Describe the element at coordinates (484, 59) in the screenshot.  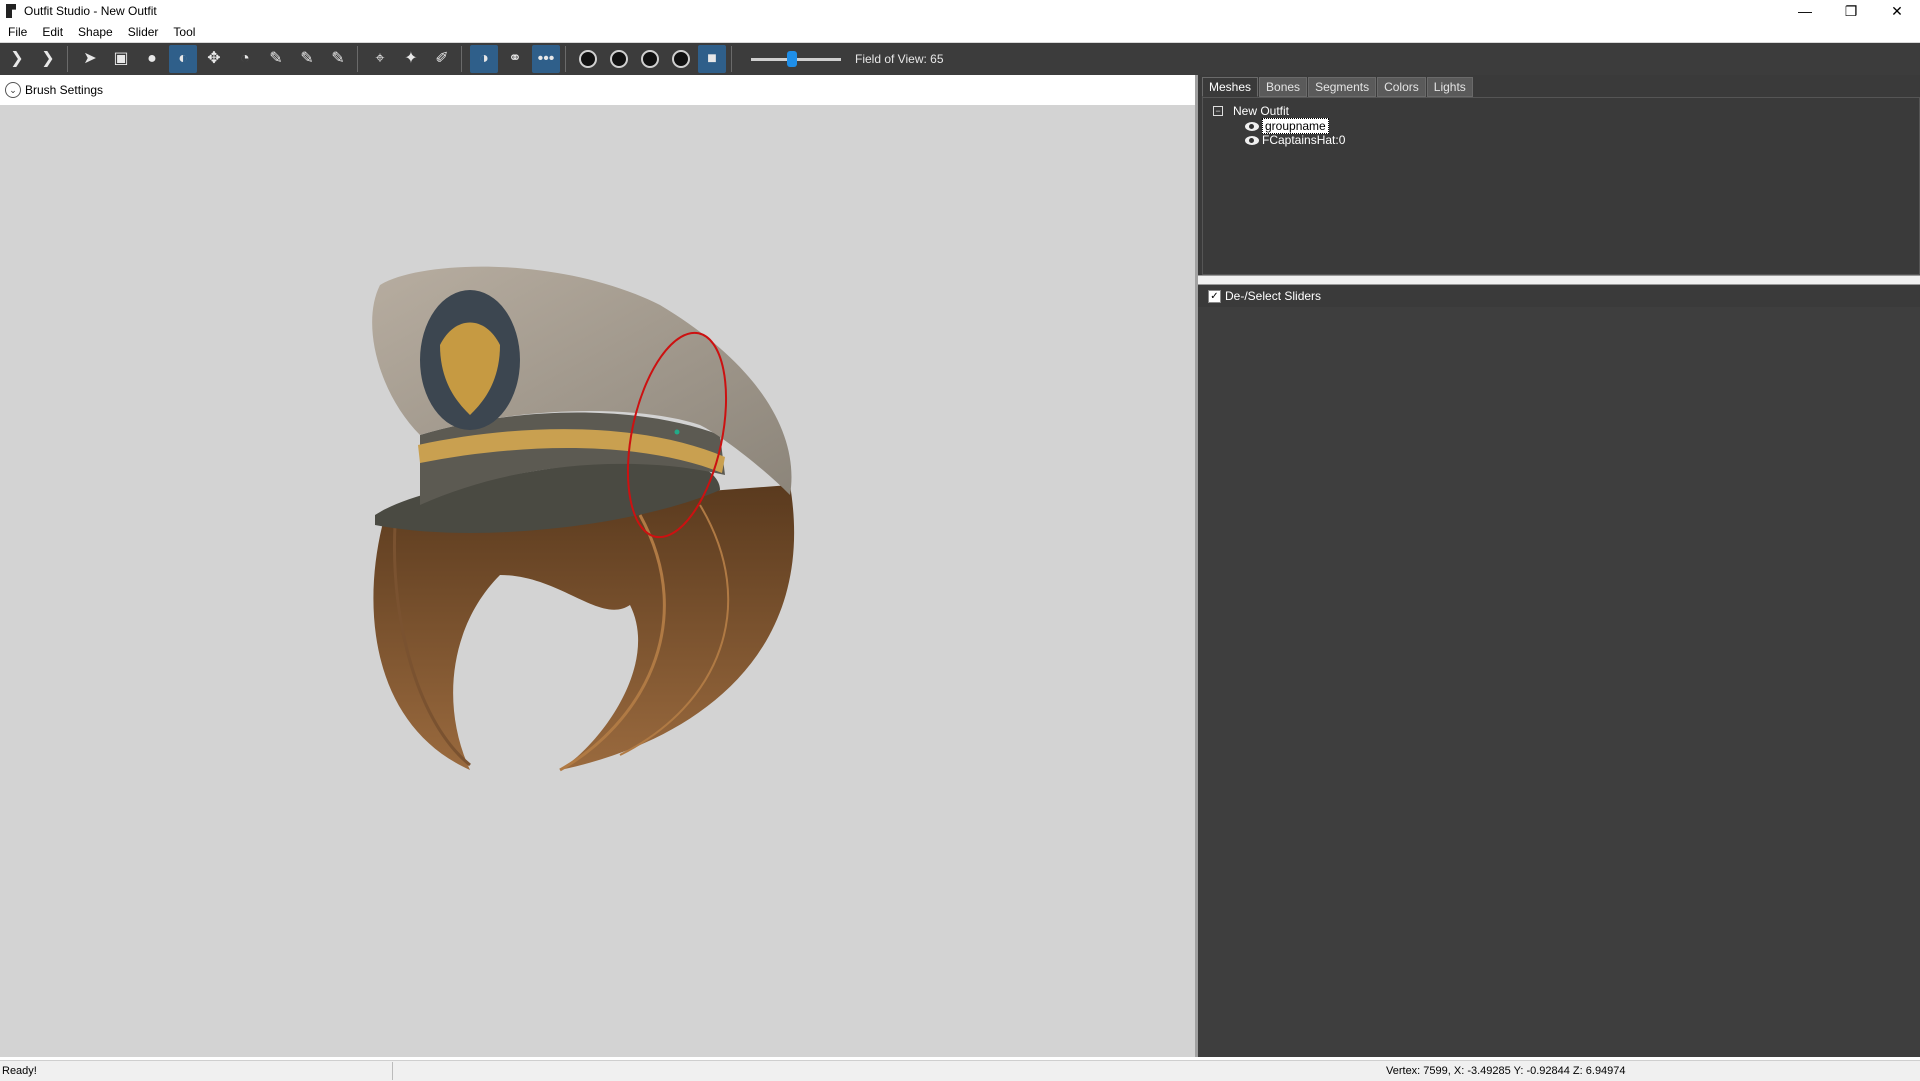
I see `x-mirror-icon: ◑` at that location.